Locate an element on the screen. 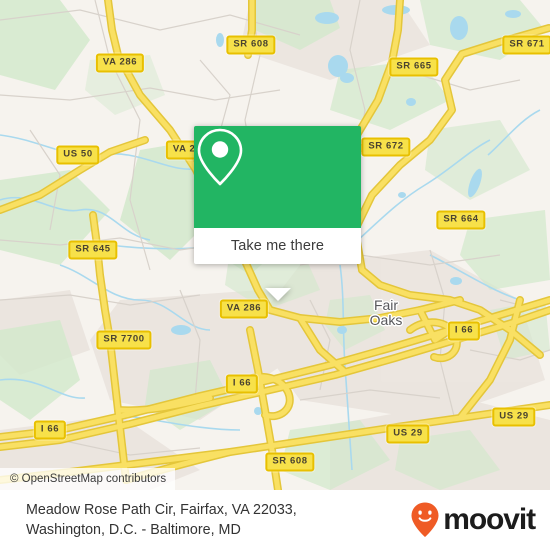 Image resolution: width=550 pixels, height=550 pixels. callout-header is located at coordinates (277, 177).